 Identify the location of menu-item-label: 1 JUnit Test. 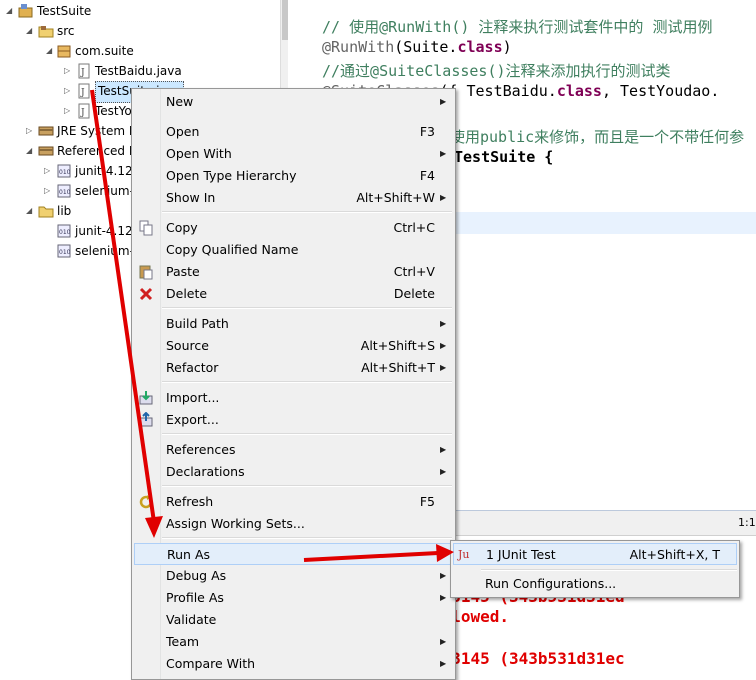
(521, 554).